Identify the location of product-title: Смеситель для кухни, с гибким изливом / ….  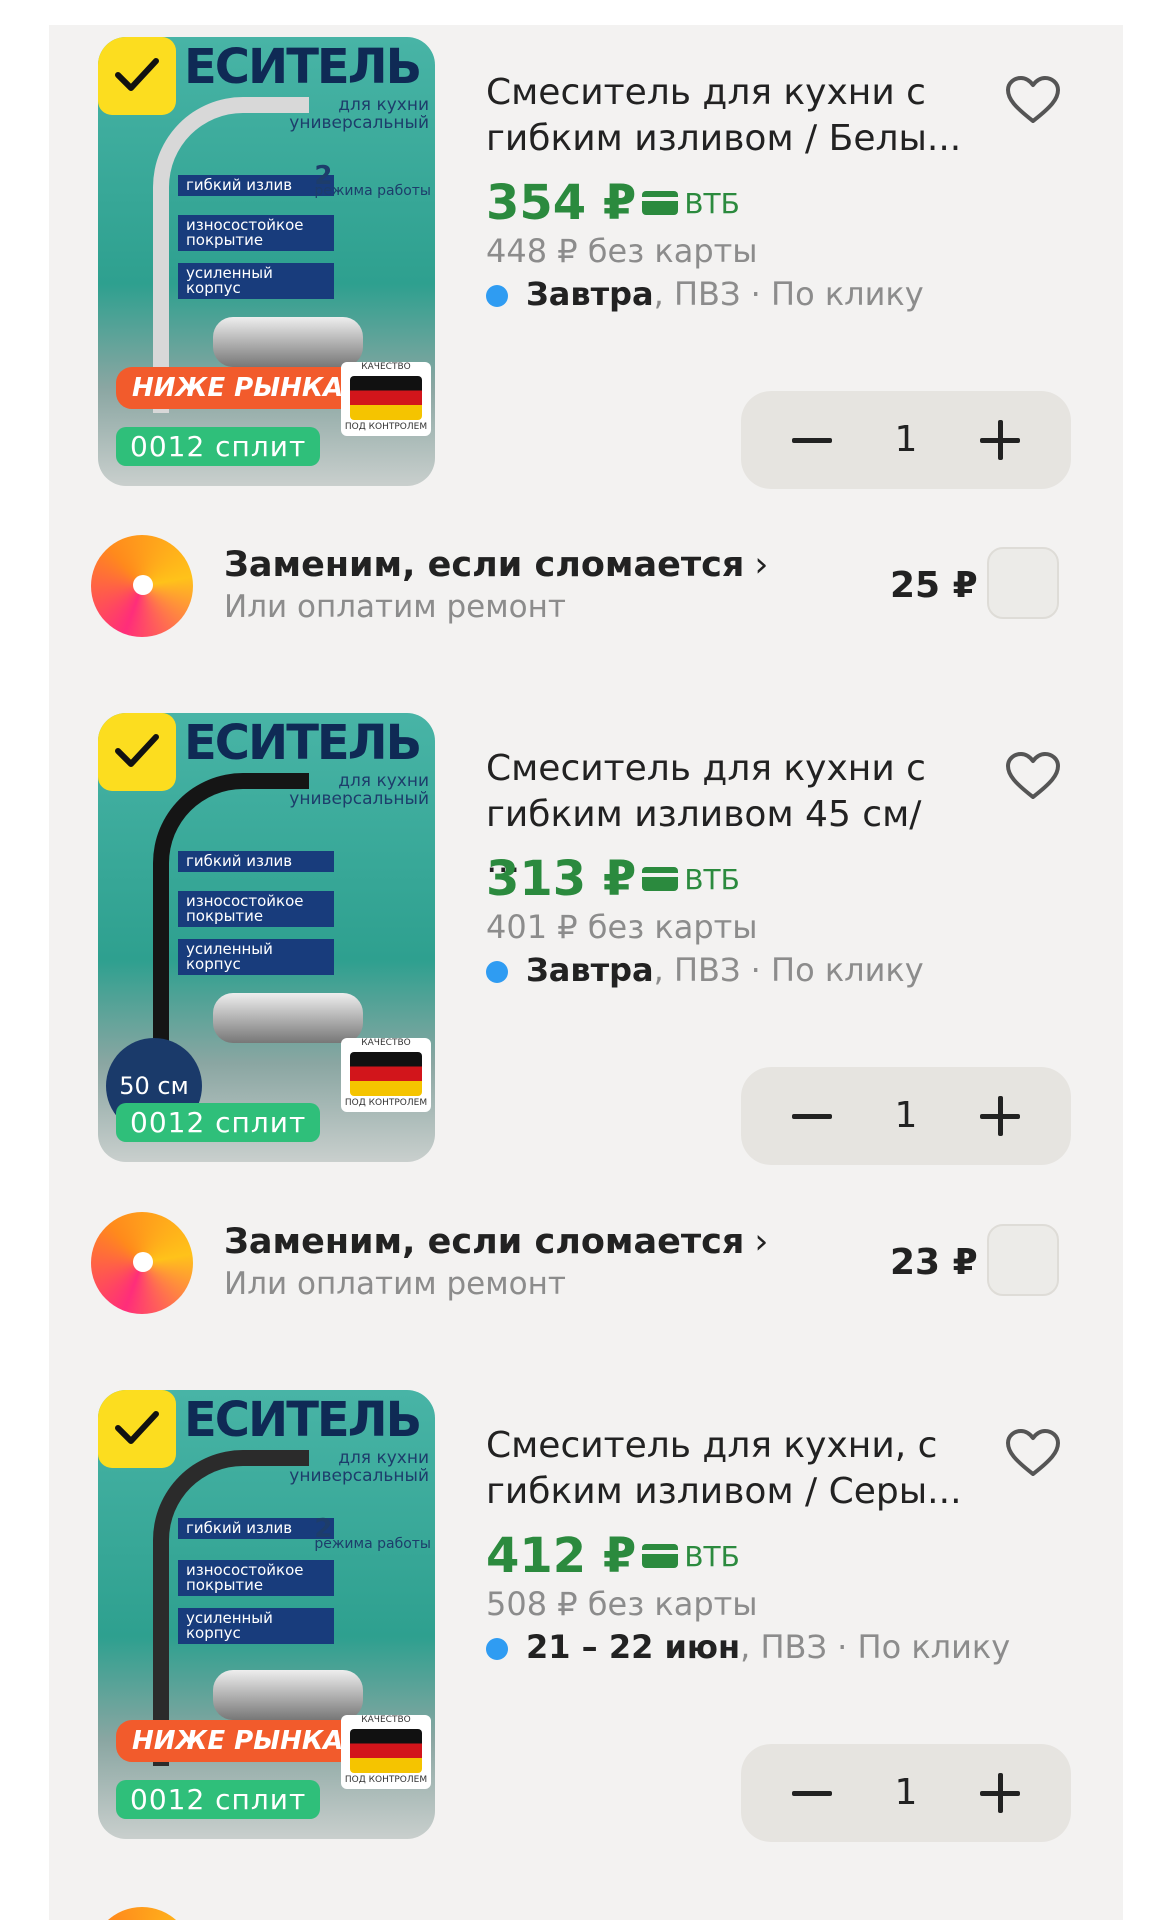
(726, 1469).